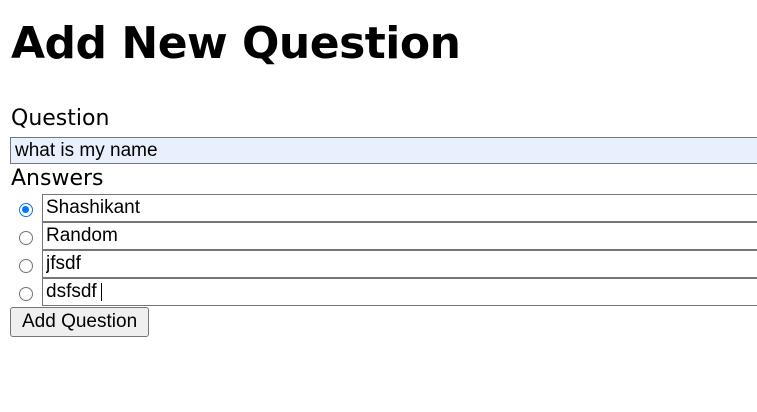 This screenshot has width=757, height=412. Describe the element at coordinates (236, 43) in the screenshot. I see `page-title: Add New Question` at that location.